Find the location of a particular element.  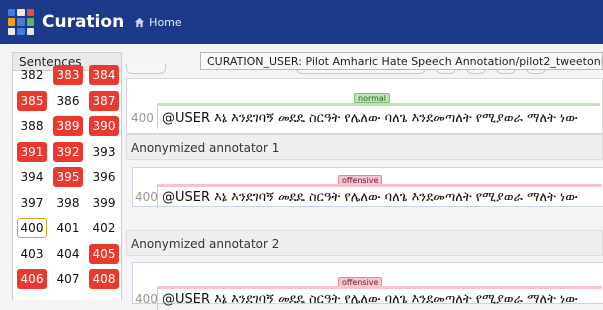

sentence-cell-397: 397 is located at coordinates (32, 203).